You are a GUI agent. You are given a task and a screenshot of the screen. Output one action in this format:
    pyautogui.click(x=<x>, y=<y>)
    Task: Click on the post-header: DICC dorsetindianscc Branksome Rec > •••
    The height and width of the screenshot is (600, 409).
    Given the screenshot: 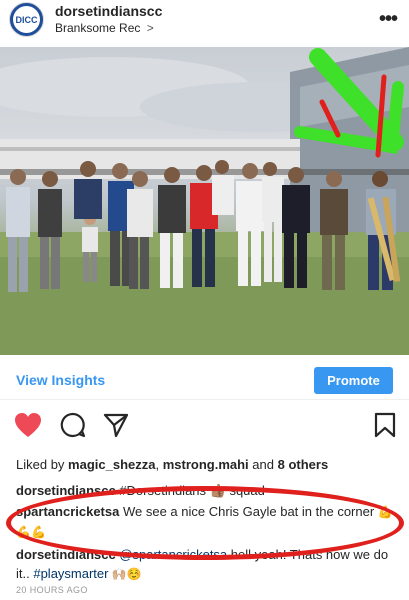 What is the action you would take?
    pyautogui.click(x=204, y=20)
    